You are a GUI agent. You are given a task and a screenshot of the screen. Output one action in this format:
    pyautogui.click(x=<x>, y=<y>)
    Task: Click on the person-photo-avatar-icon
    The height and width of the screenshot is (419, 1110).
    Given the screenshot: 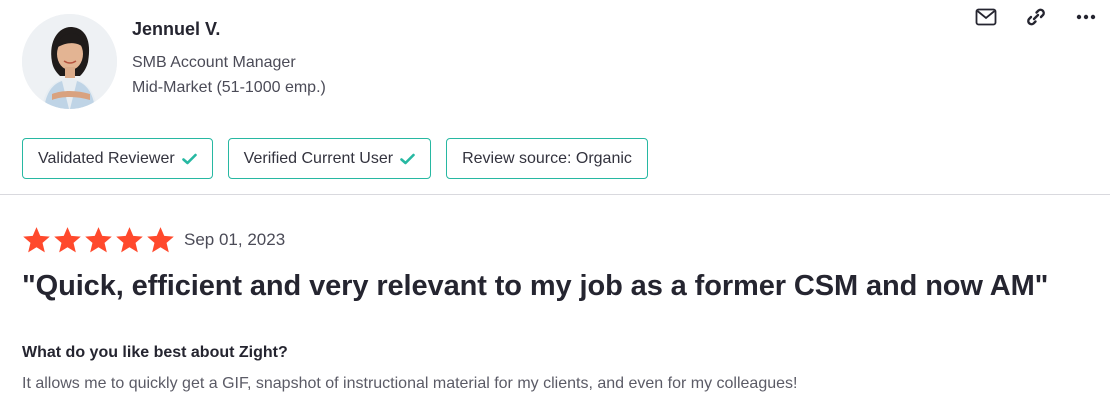 What is the action you would take?
    pyautogui.click(x=69, y=61)
    